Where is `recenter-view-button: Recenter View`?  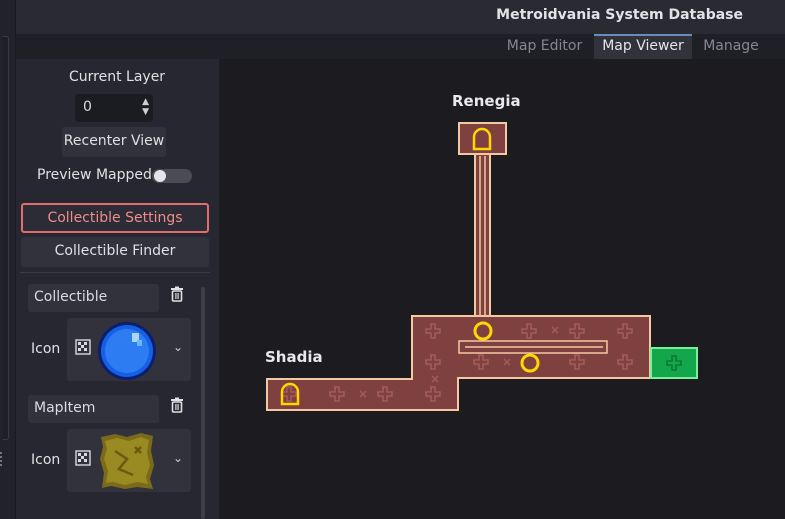 recenter-view-button: Recenter View is located at coordinates (114, 142).